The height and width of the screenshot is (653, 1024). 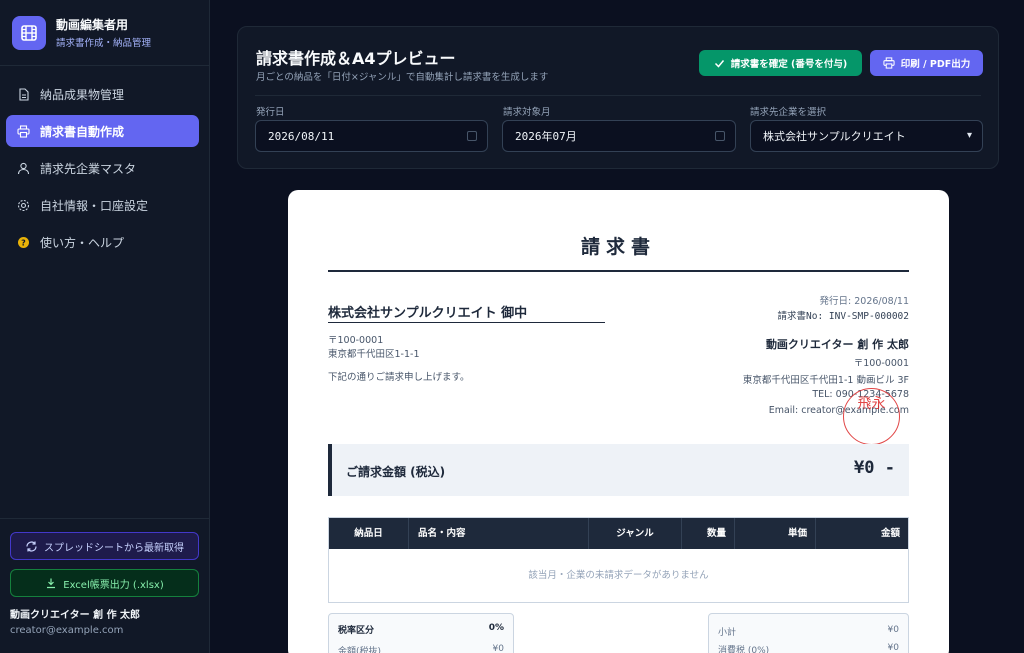 I want to click on gear-icon, so click(x=23, y=205).